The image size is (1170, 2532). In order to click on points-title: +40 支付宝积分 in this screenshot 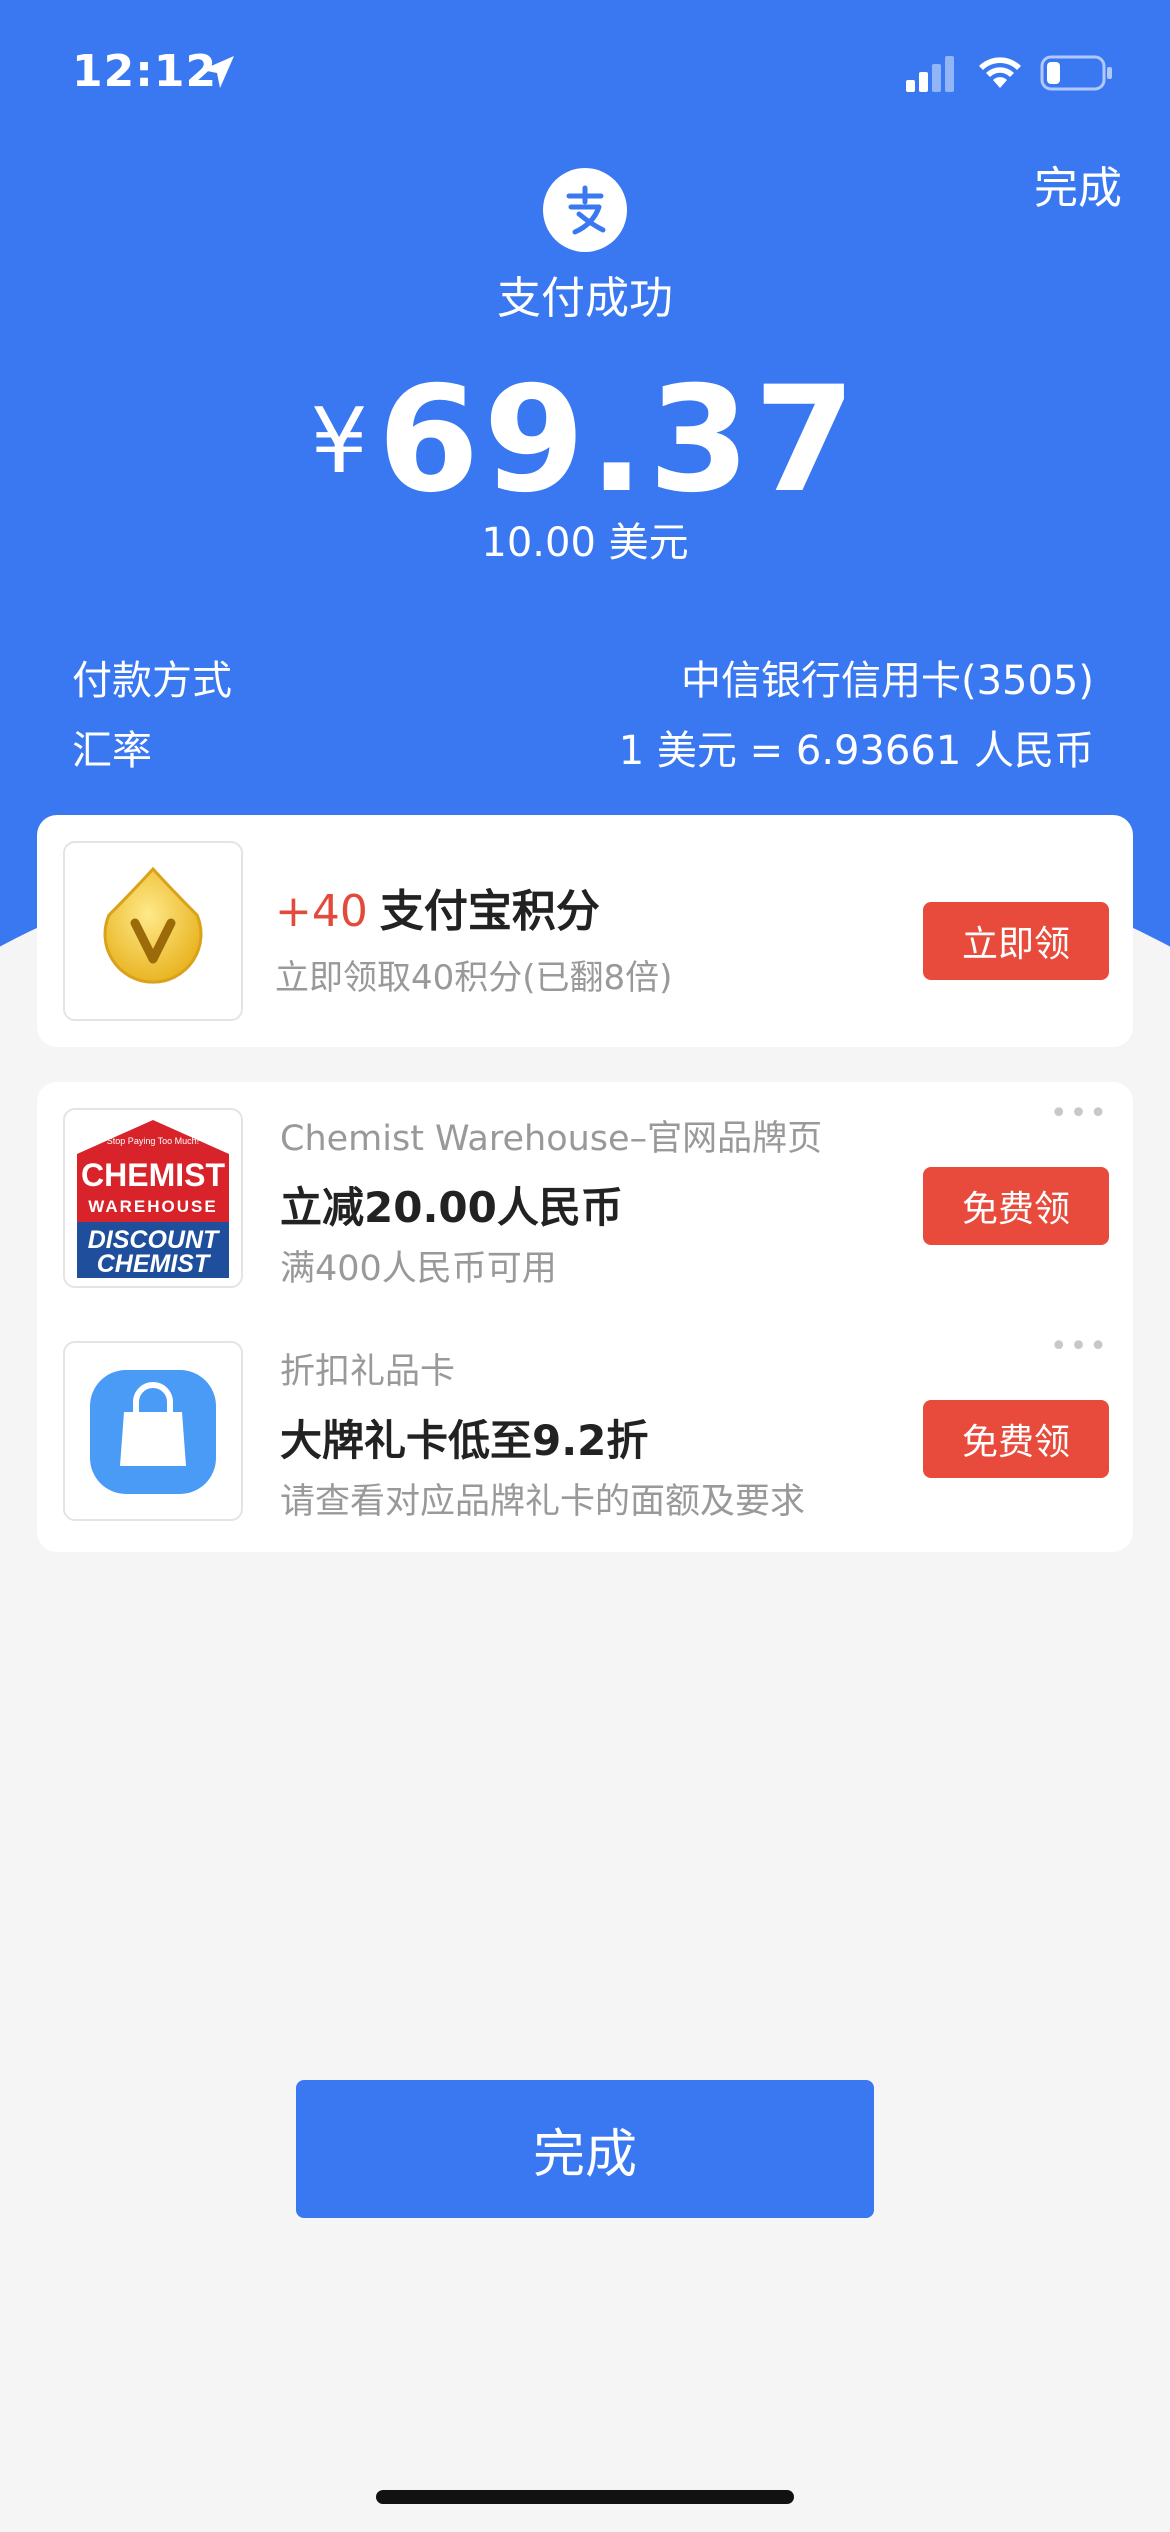, I will do `click(437, 907)`.